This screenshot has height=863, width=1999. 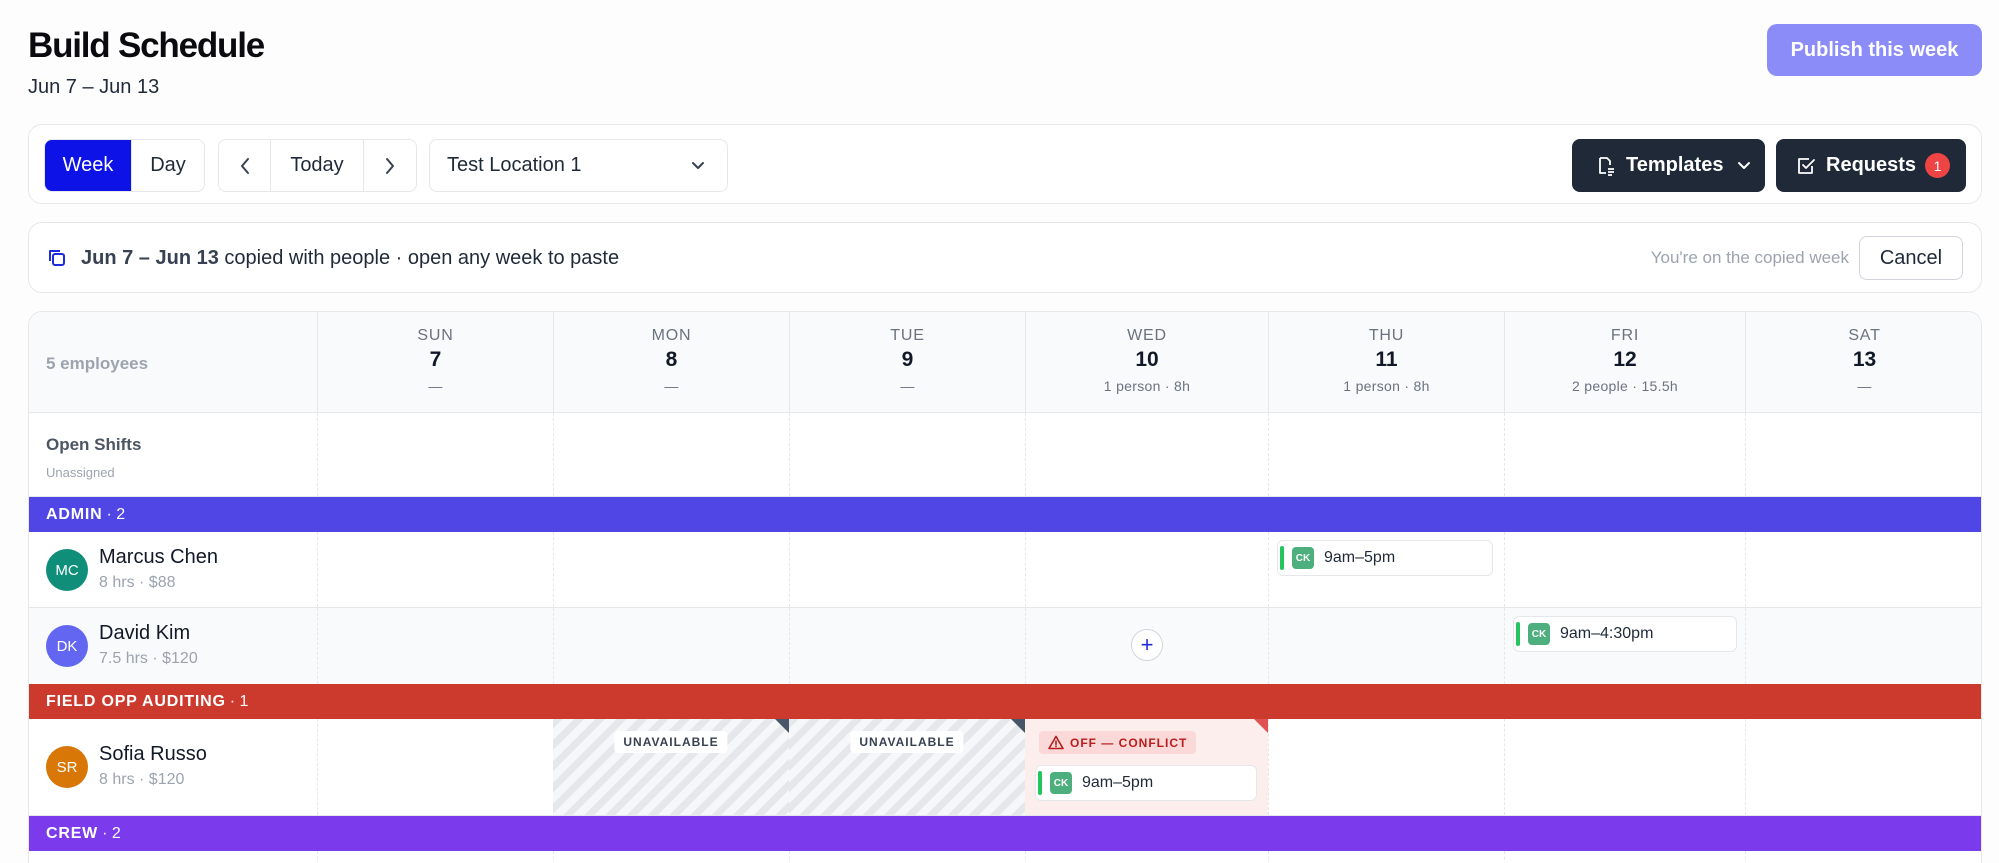 I want to click on today-button: Today, so click(x=317, y=165).